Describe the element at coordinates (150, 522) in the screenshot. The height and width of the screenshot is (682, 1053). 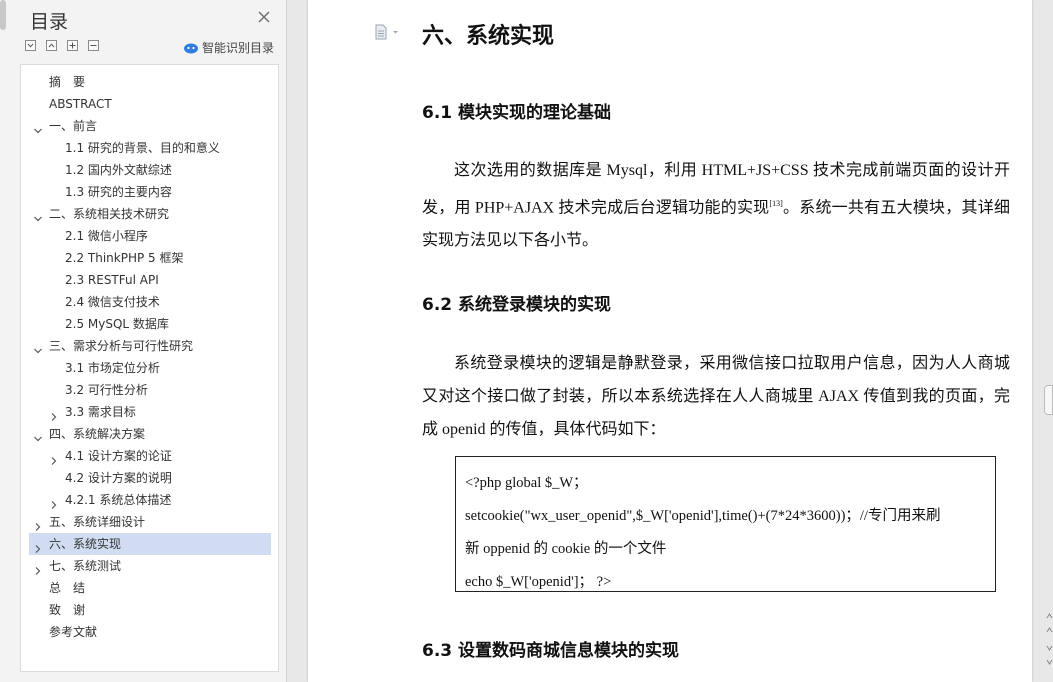
I see `toc-item: 五、系统详细设计` at that location.